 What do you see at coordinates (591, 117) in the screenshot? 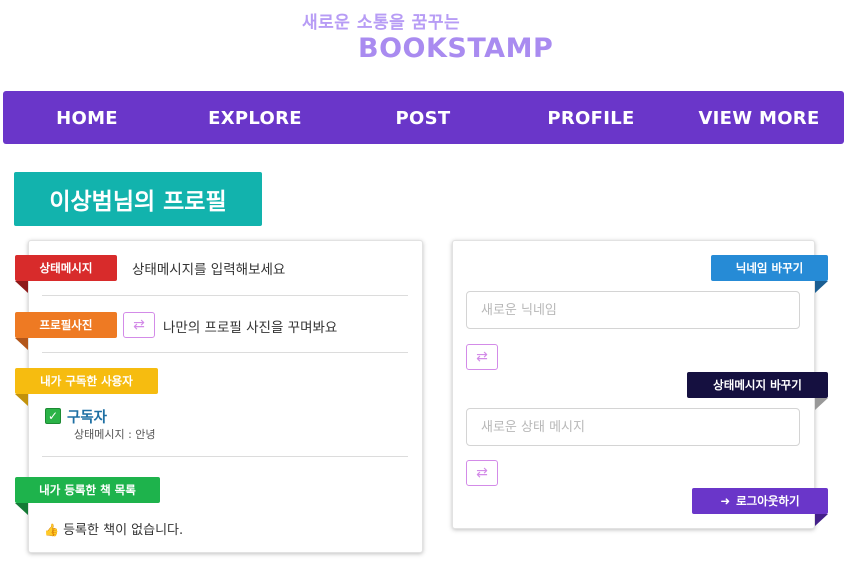
I see `nav-profile: PROFILE` at bounding box center [591, 117].